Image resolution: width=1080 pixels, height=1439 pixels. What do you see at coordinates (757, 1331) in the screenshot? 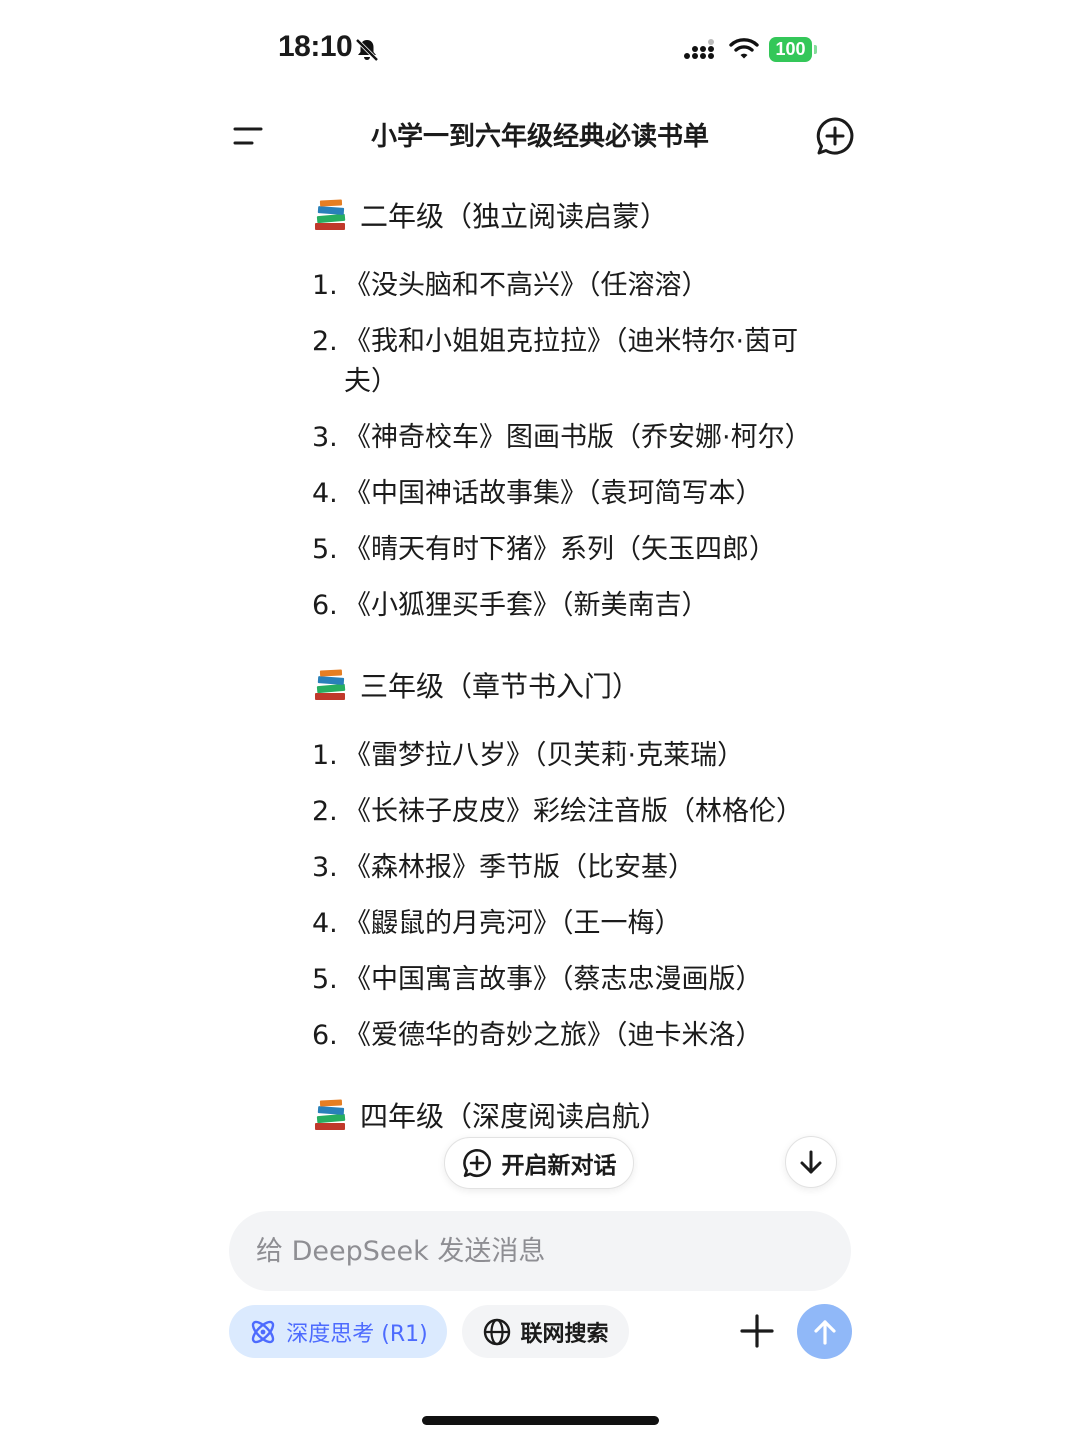
I see `attach-plus-icon` at bounding box center [757, 1331].